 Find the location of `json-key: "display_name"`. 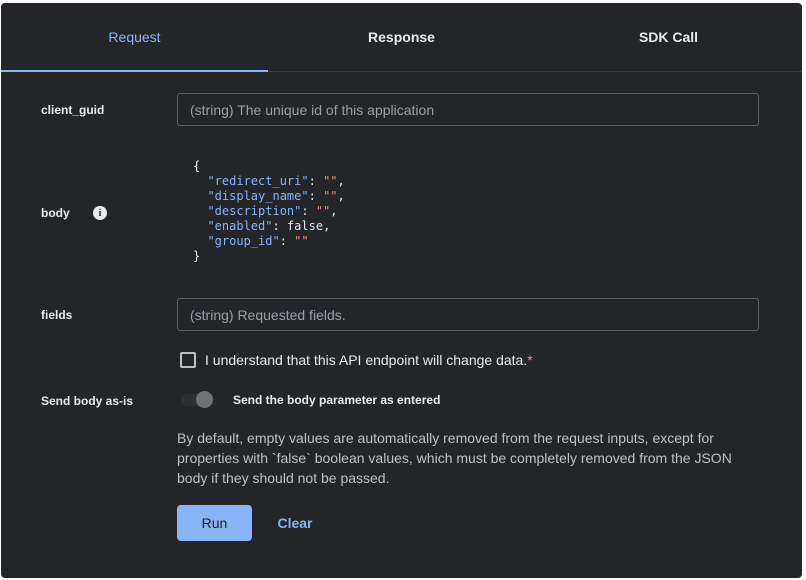

json-key: "display_name" is located at coordinates (258, 196).